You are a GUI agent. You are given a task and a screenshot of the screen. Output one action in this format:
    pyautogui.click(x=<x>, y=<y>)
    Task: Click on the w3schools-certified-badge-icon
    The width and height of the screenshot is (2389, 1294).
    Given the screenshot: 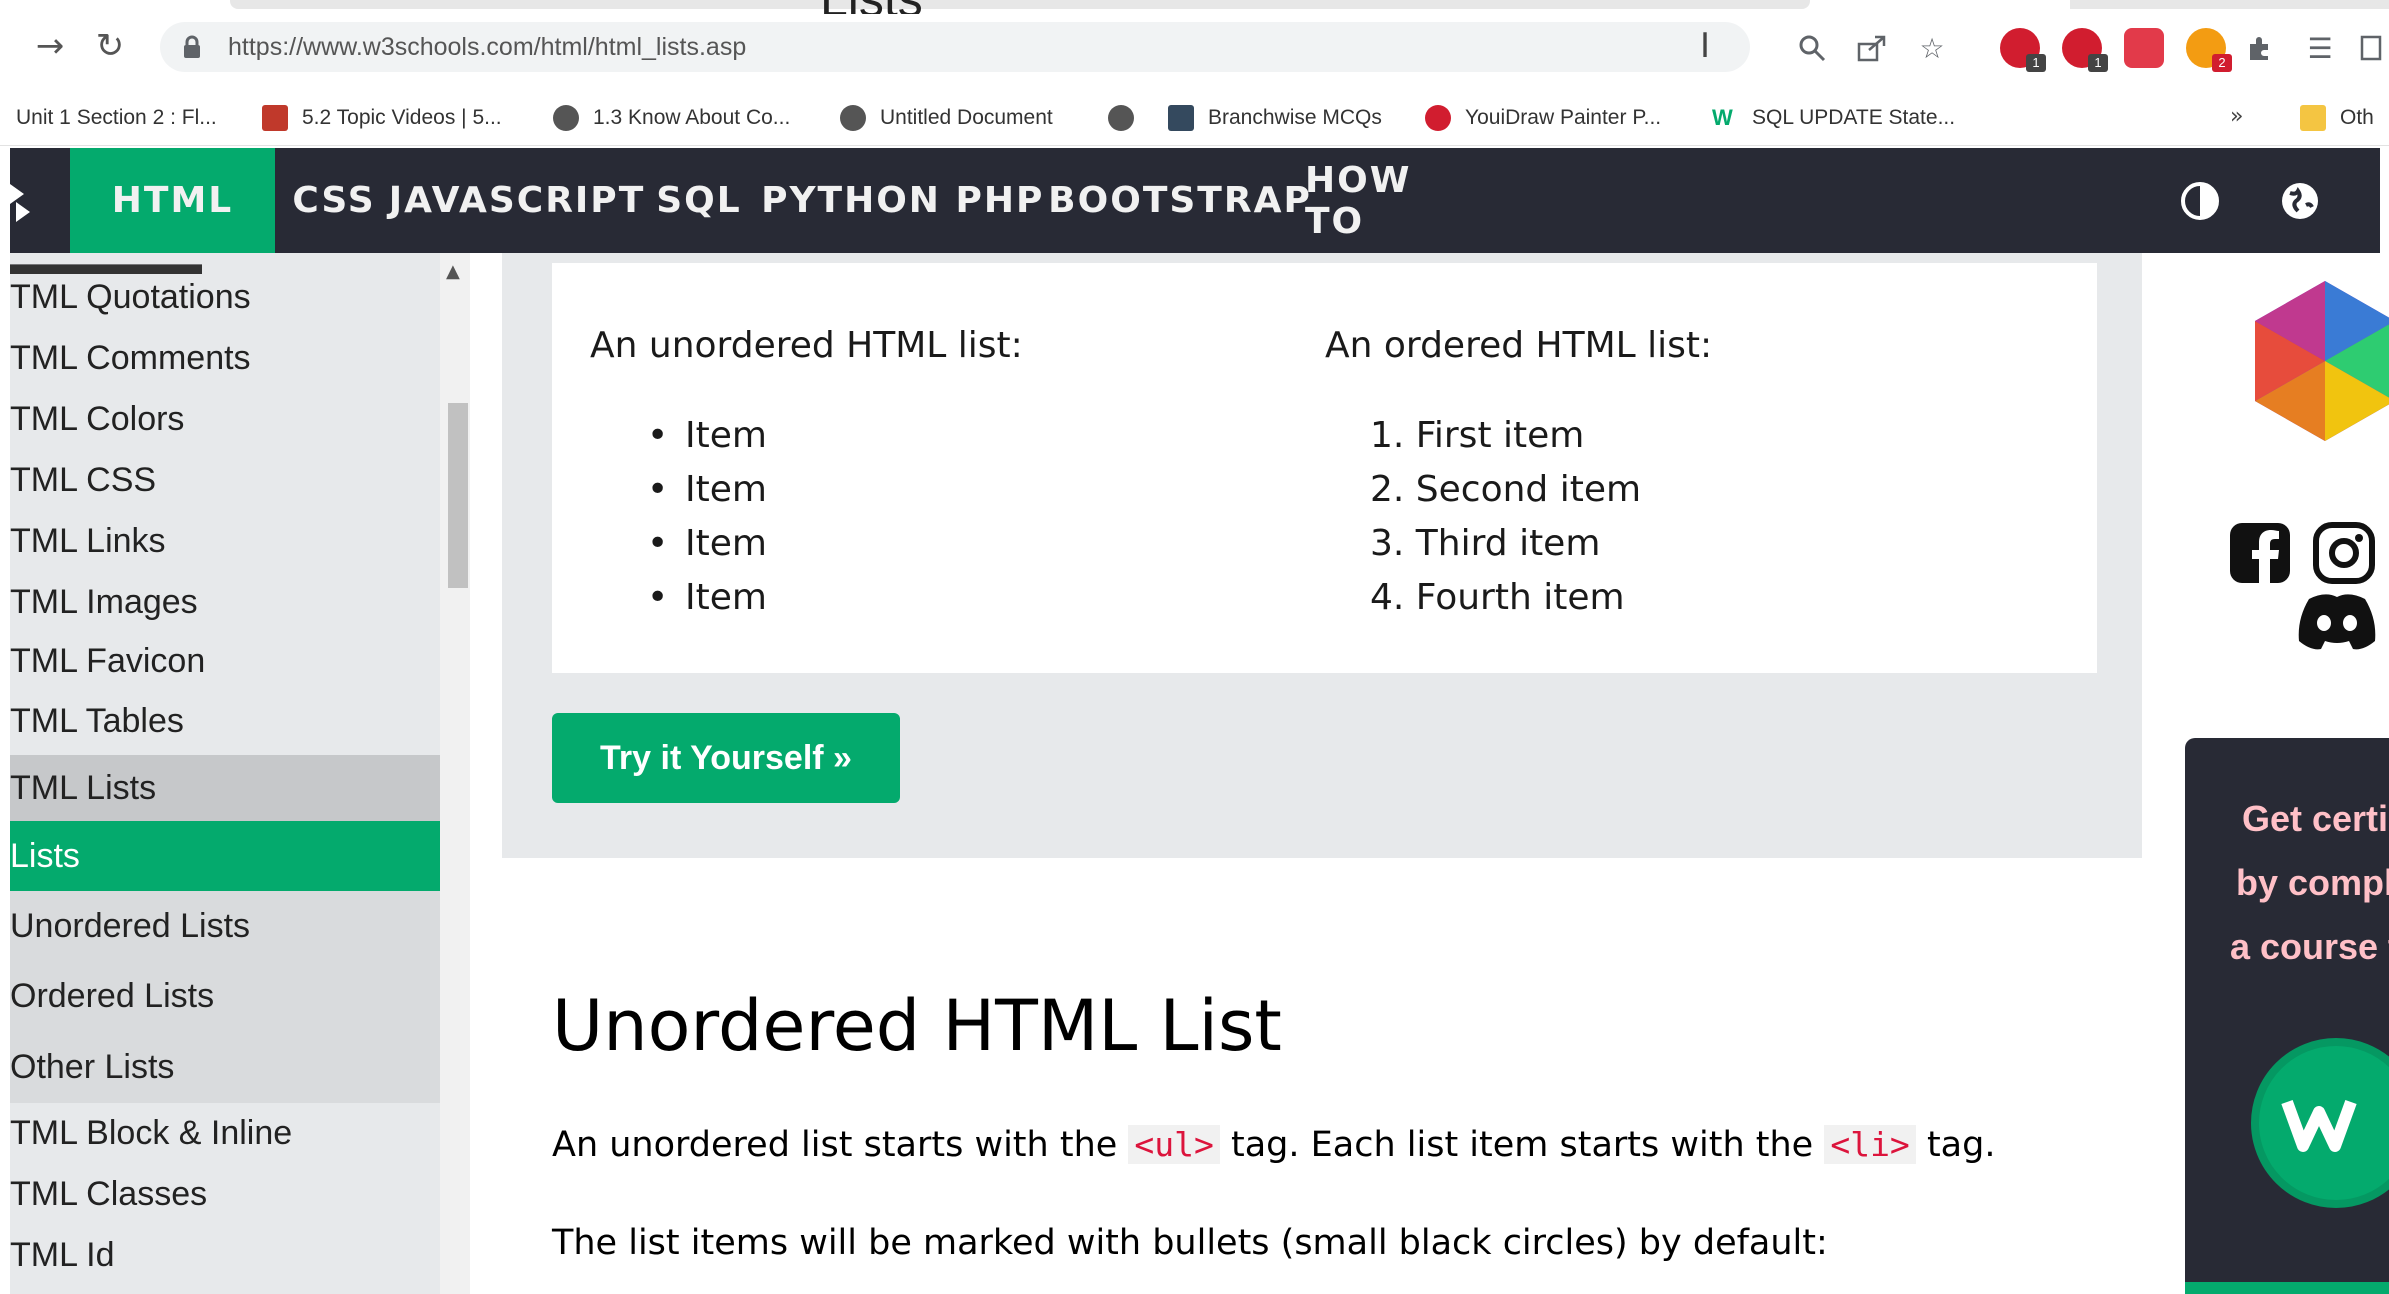 What is the action you would take?
    pyautogui.click(x=2320, y=1123)
    